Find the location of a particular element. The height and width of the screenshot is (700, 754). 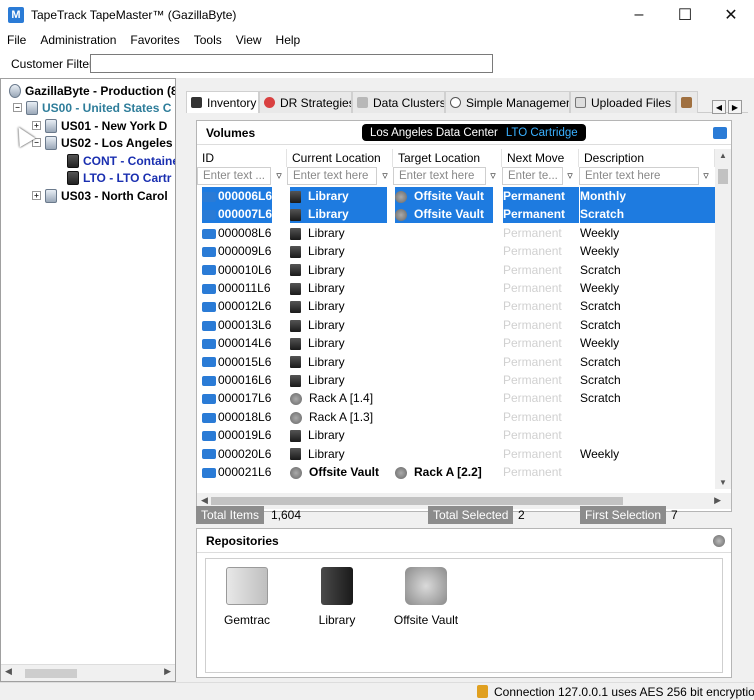

table-cell: 000006L6 is located at coordinates (237, 196).